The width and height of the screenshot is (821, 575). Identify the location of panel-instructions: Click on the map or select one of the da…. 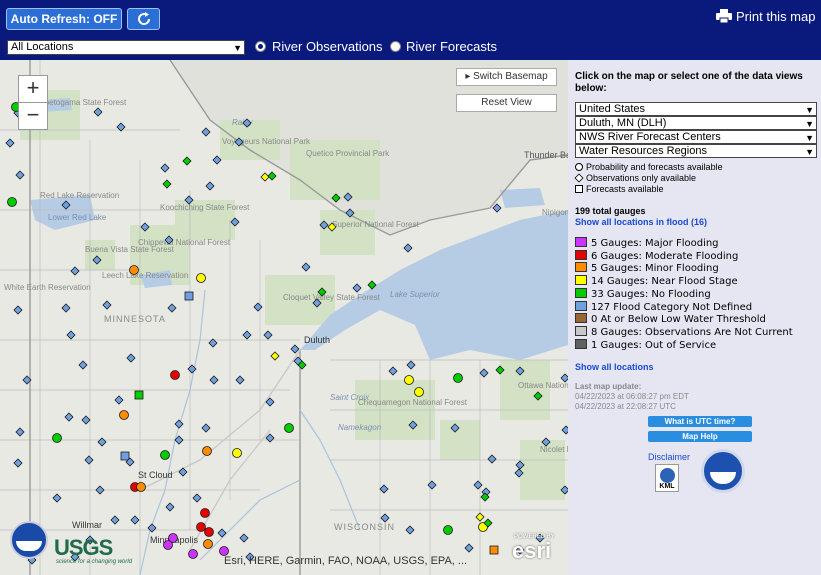
(689, 82).